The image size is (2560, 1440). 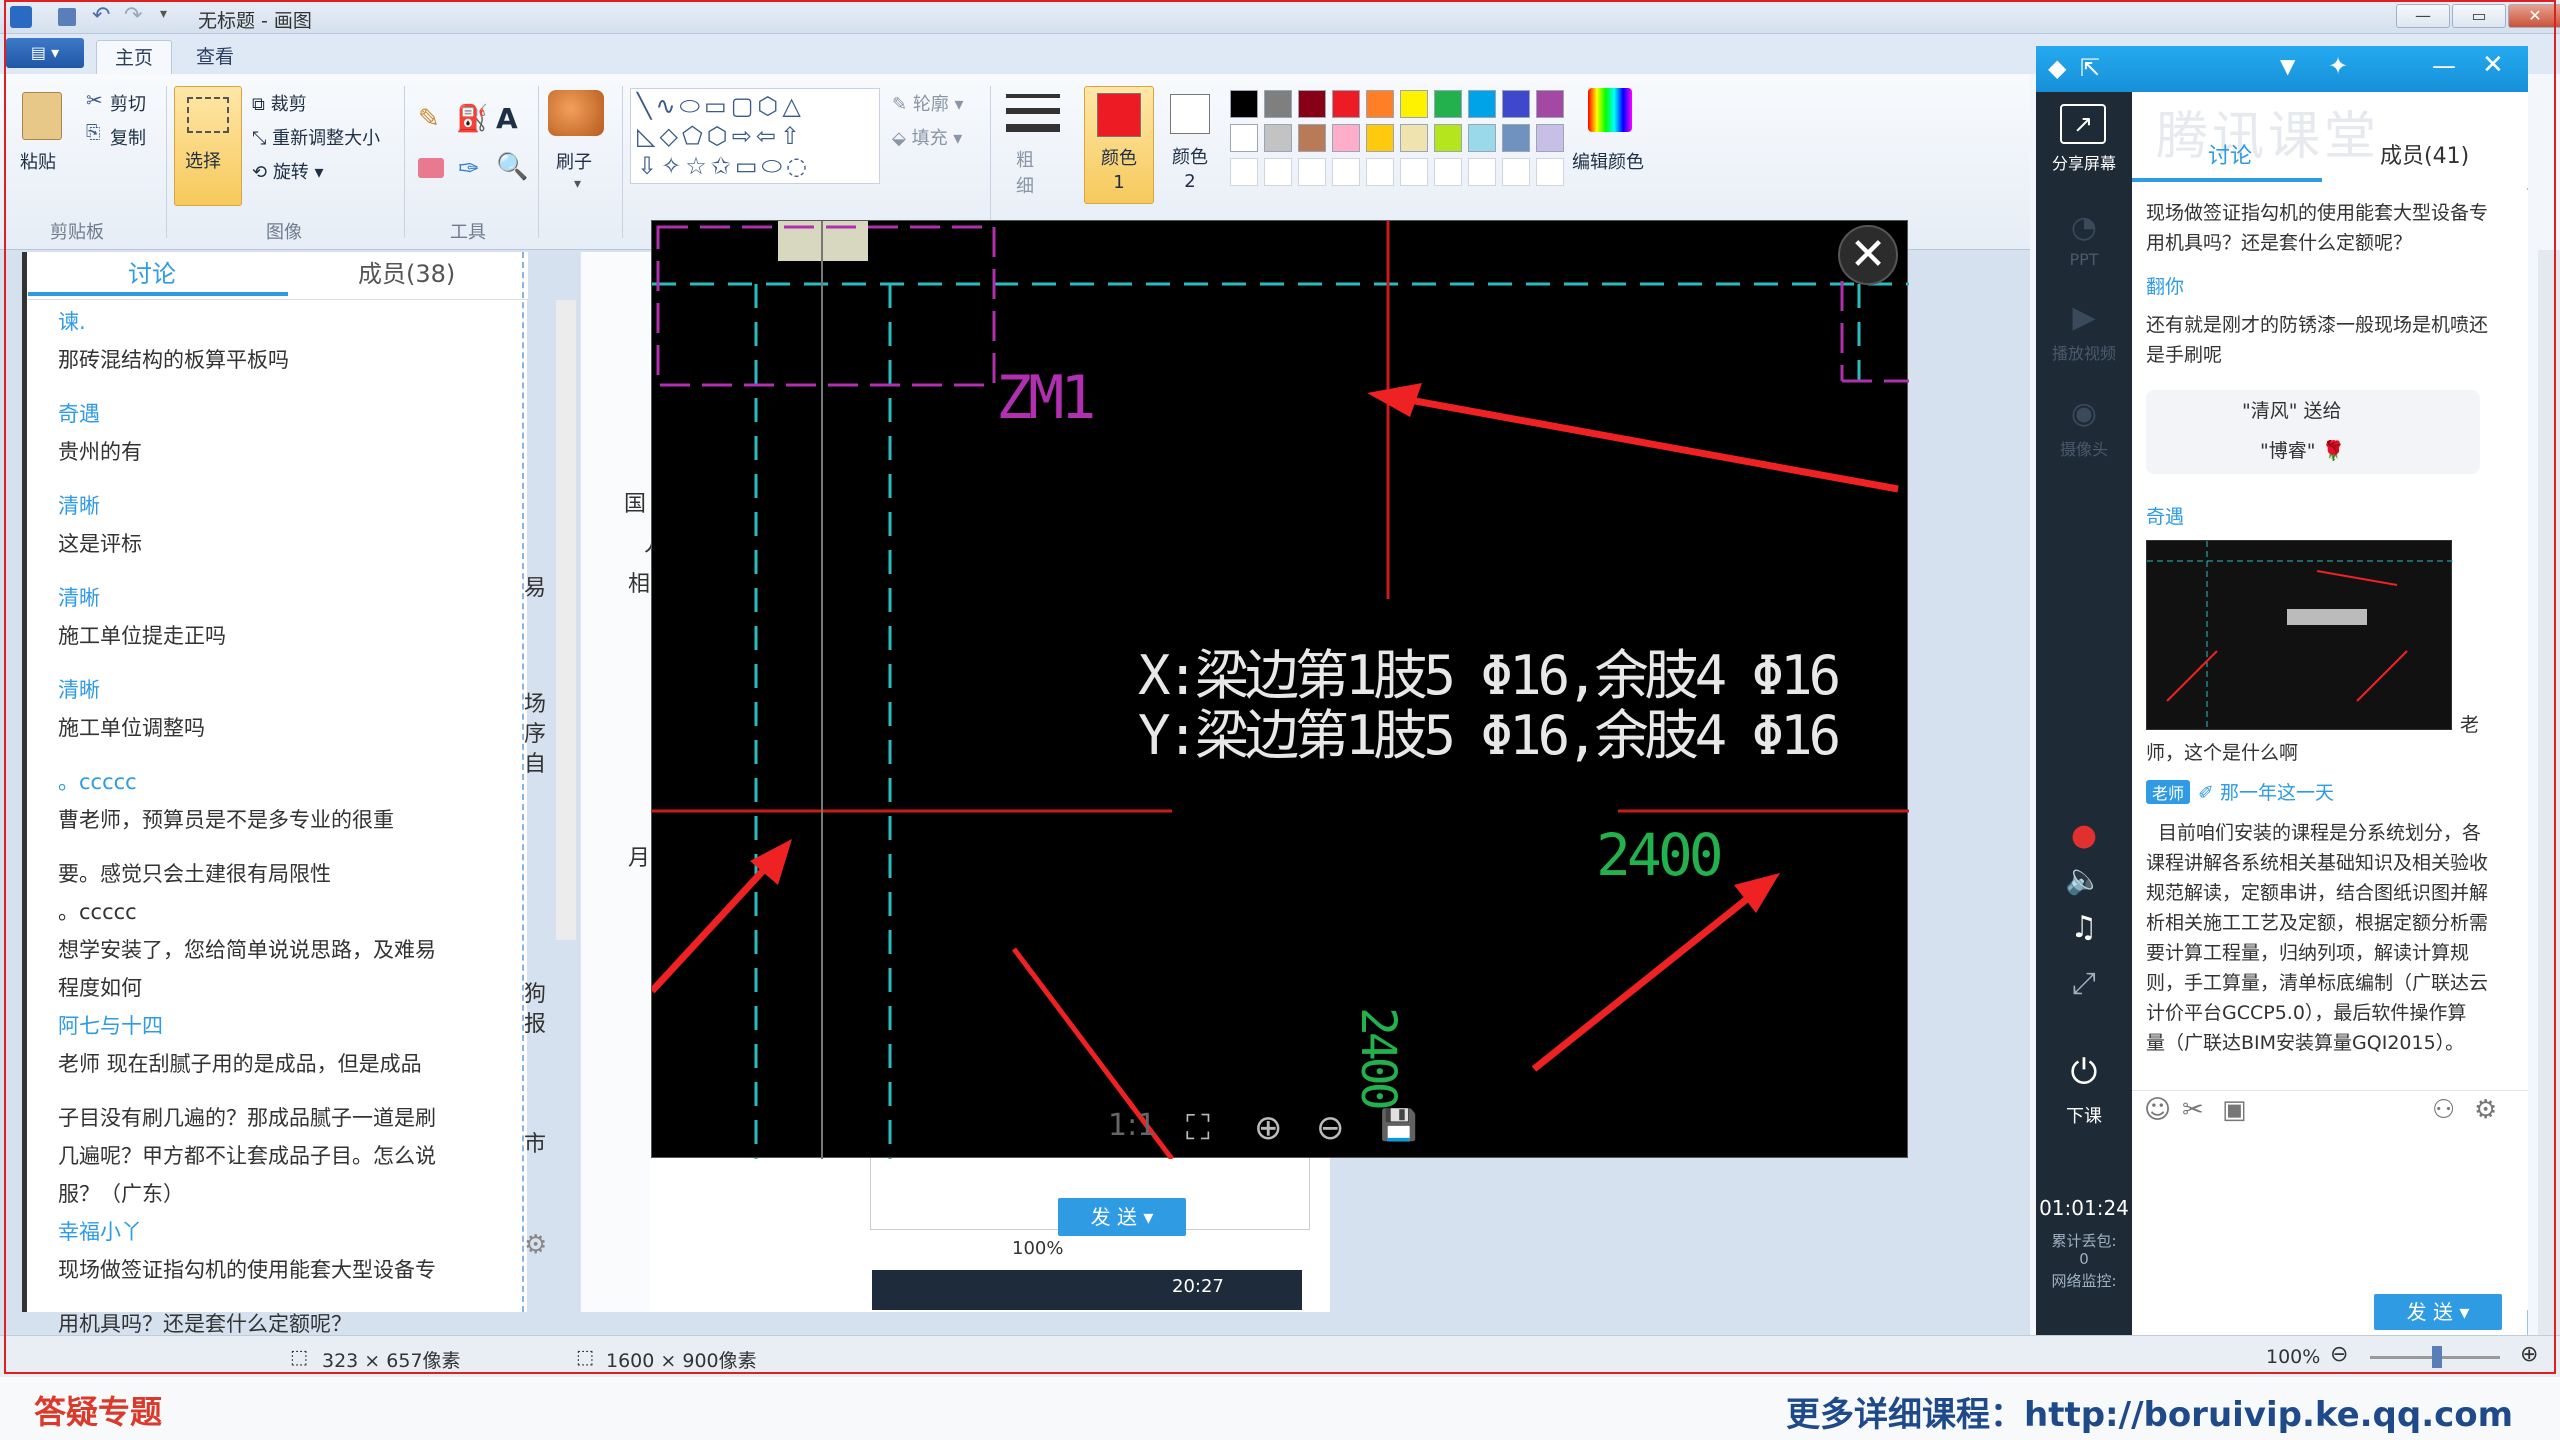 I want to click on ppt-button: PPT, so click(x=2084, y=259).